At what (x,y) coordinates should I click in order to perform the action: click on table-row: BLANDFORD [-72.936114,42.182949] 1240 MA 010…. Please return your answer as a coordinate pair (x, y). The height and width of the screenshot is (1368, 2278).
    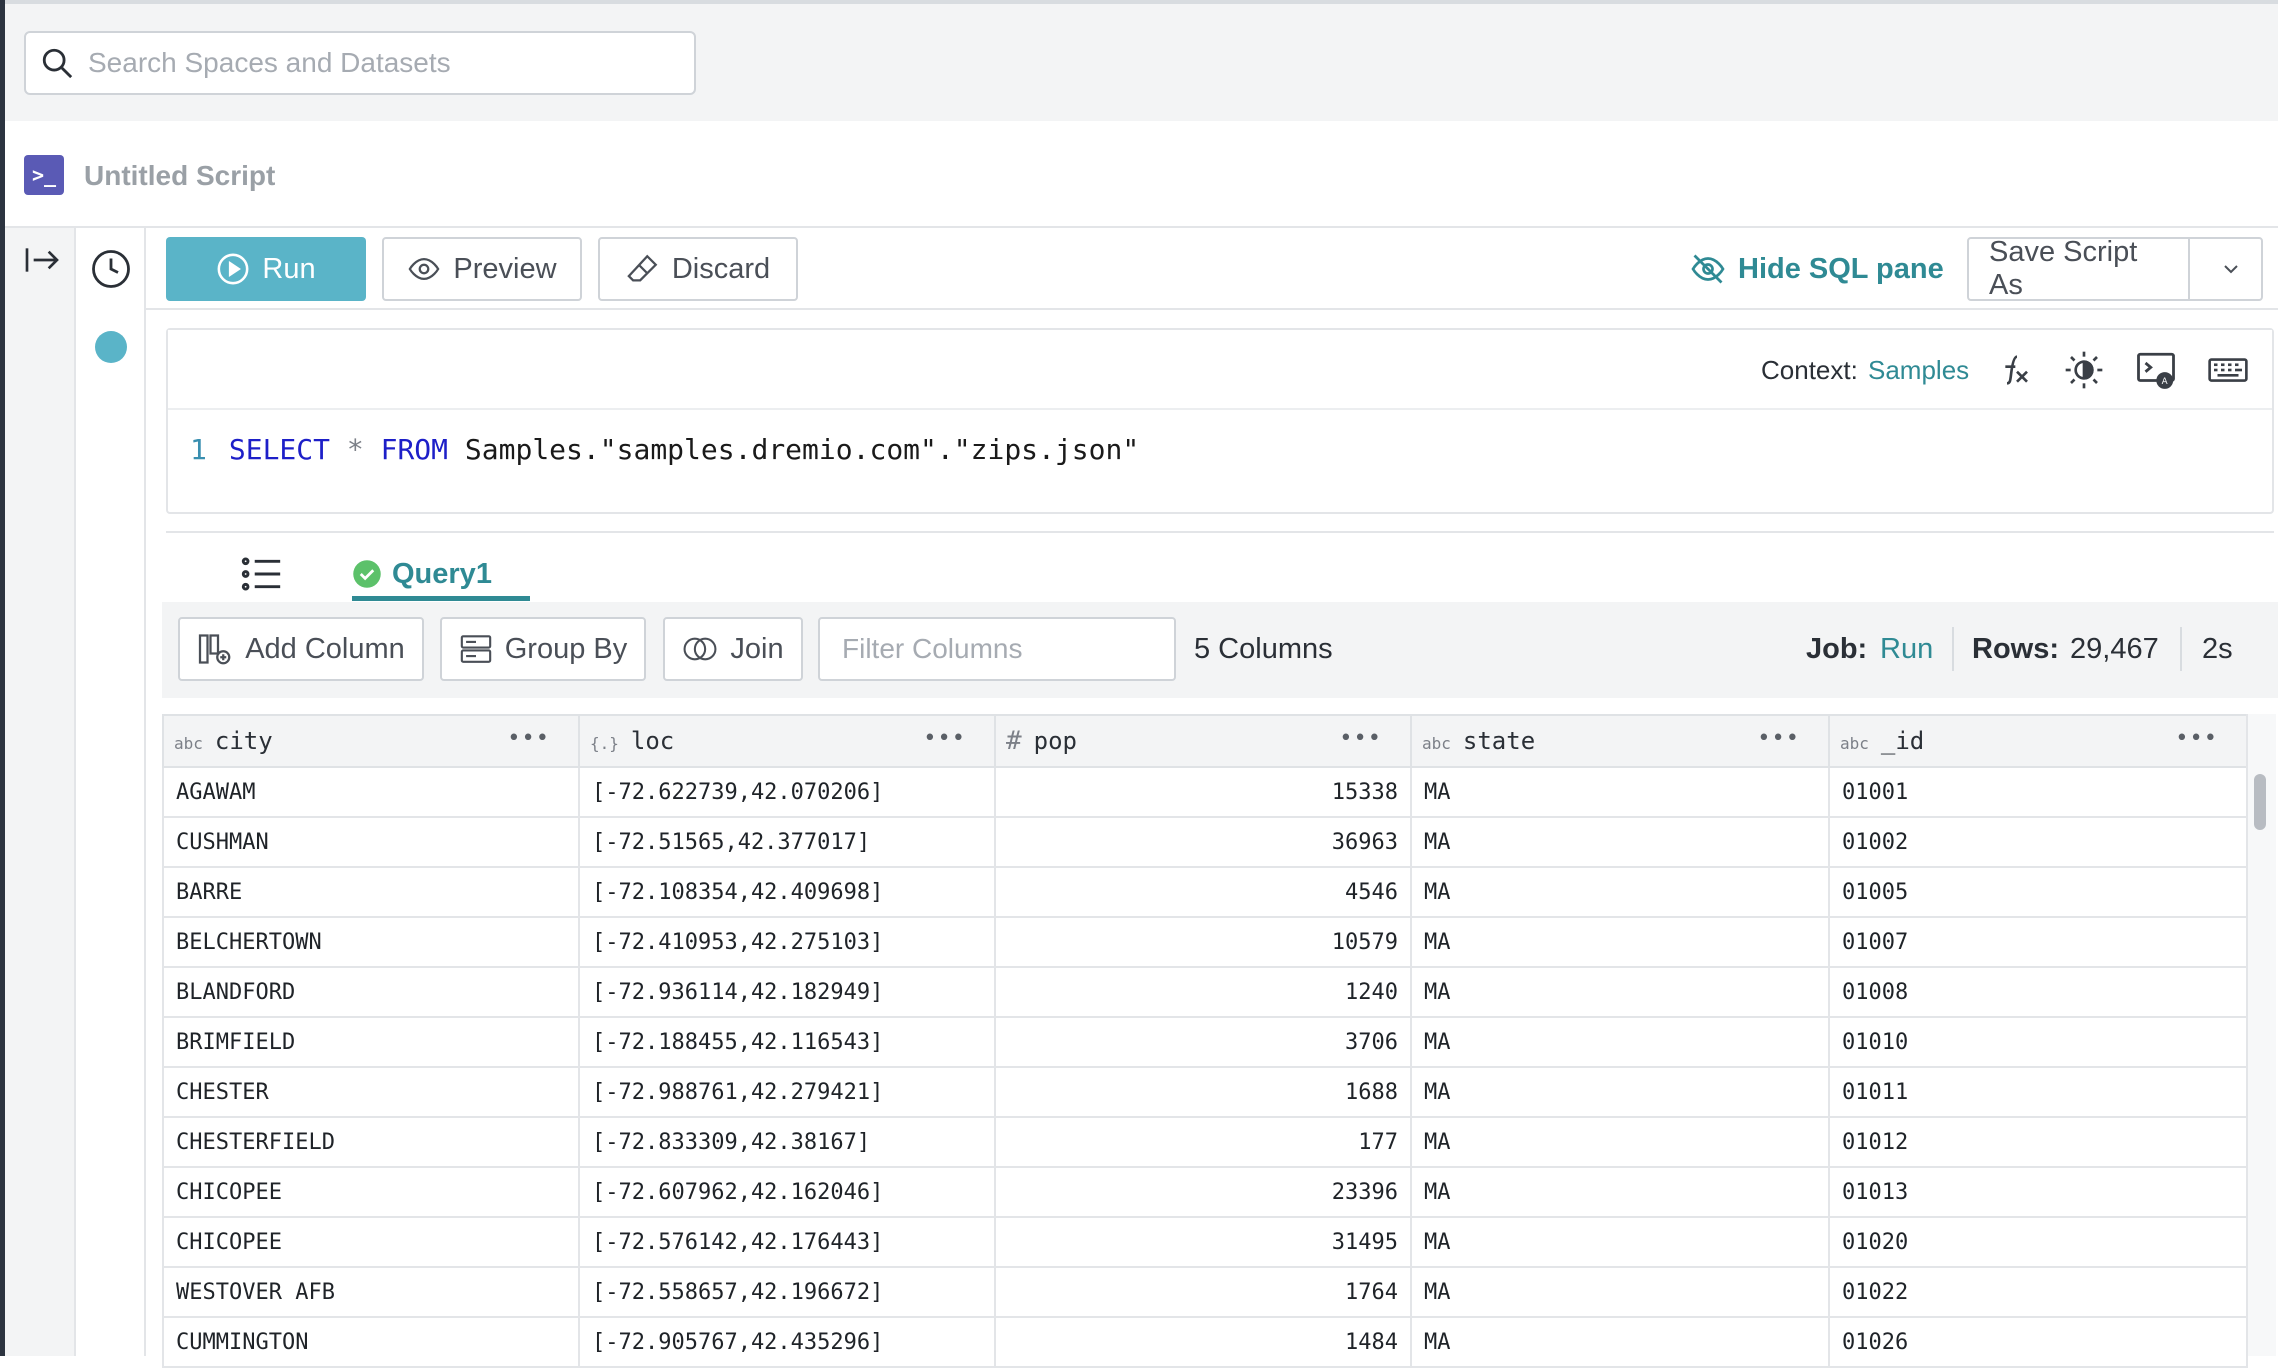
    Looking at the image, I should click on (1205, 992).